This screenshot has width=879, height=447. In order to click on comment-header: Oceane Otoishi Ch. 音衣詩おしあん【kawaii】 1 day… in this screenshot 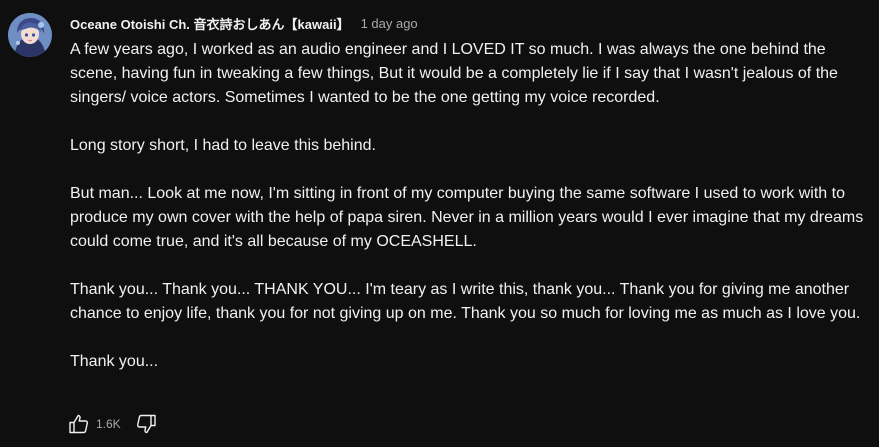, I will do `click(244, 23)`.